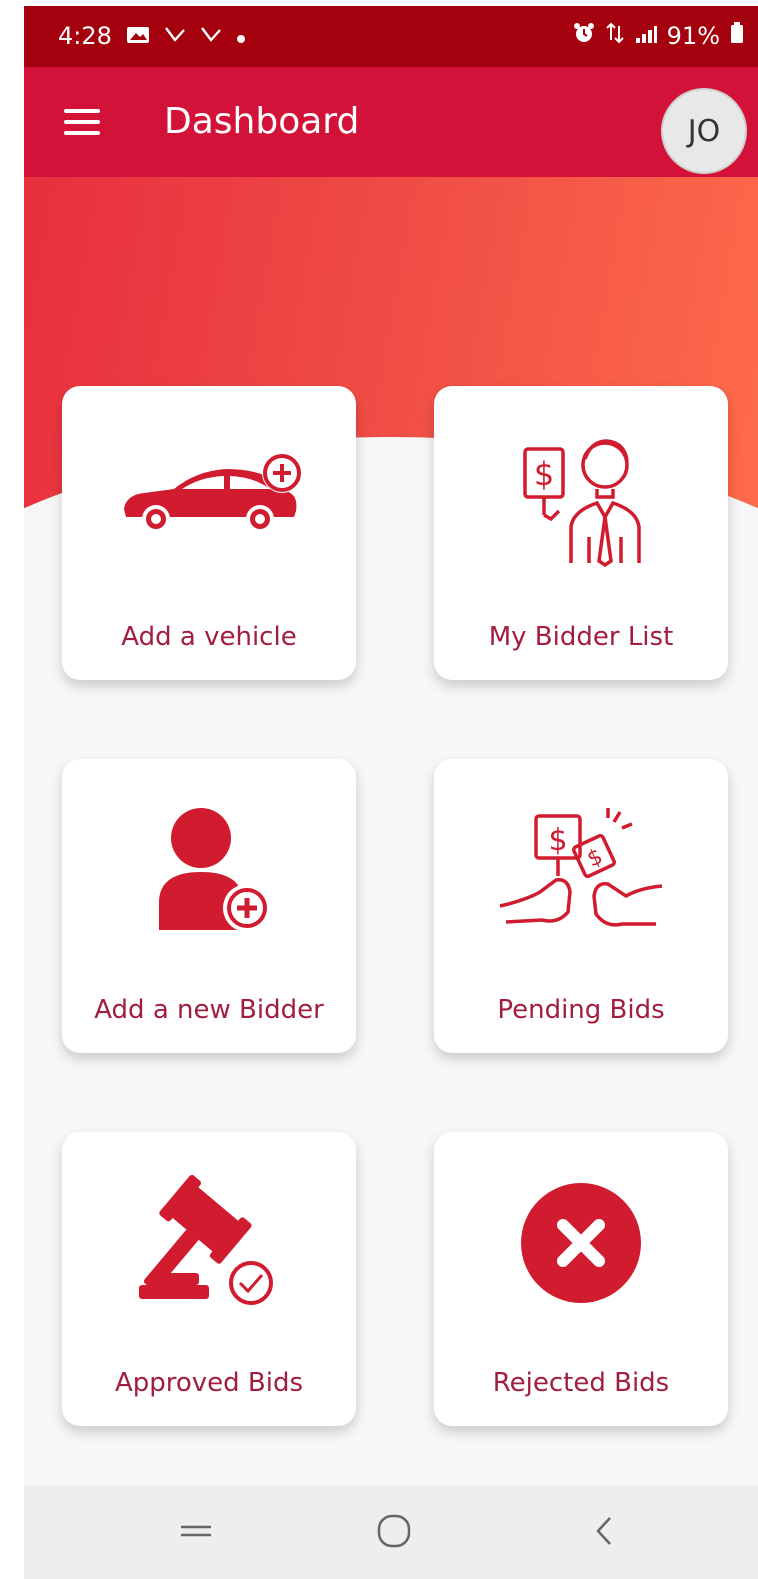  Describe the element at coordinates (82, 122) in the screenshot. I see `menu-icon` at that location.